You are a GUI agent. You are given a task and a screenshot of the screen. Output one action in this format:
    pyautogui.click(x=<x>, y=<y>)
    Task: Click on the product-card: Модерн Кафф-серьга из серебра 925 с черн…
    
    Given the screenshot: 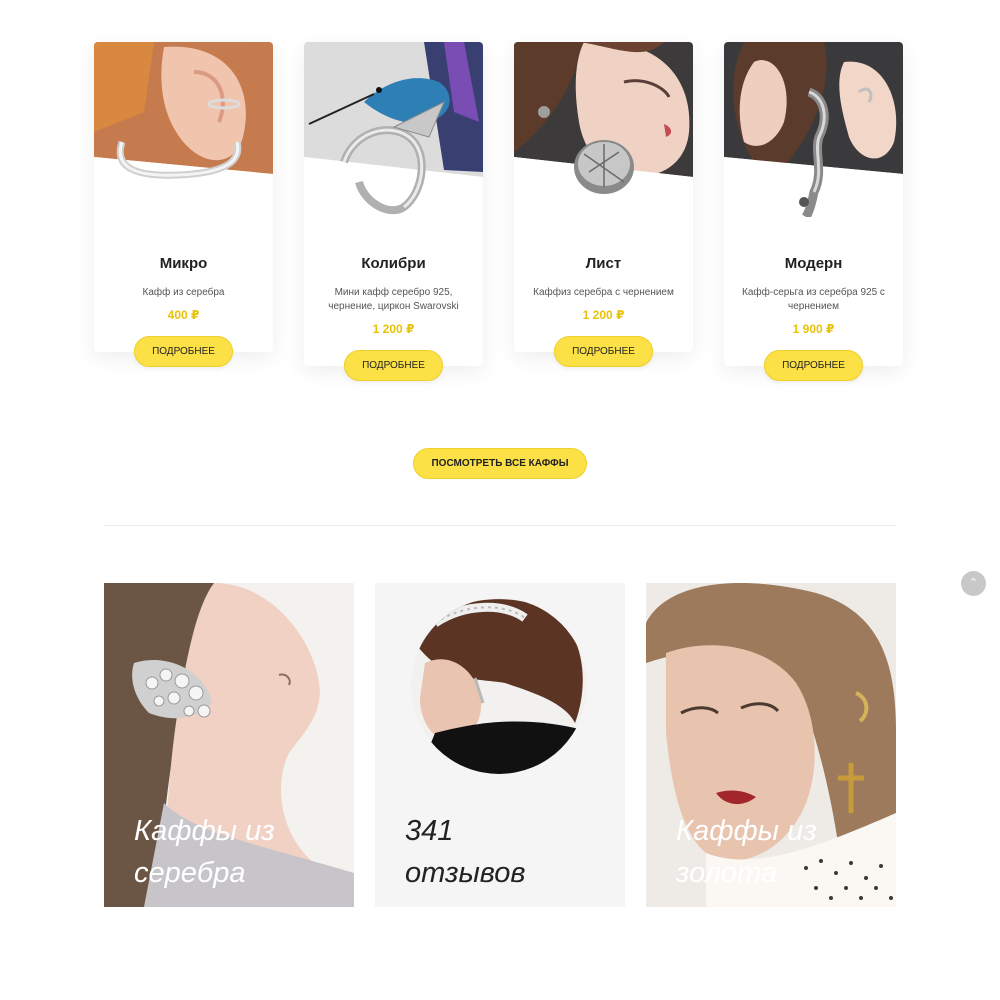 What is the action you would take?
    pyautogui.click(x=813, y=211)
    